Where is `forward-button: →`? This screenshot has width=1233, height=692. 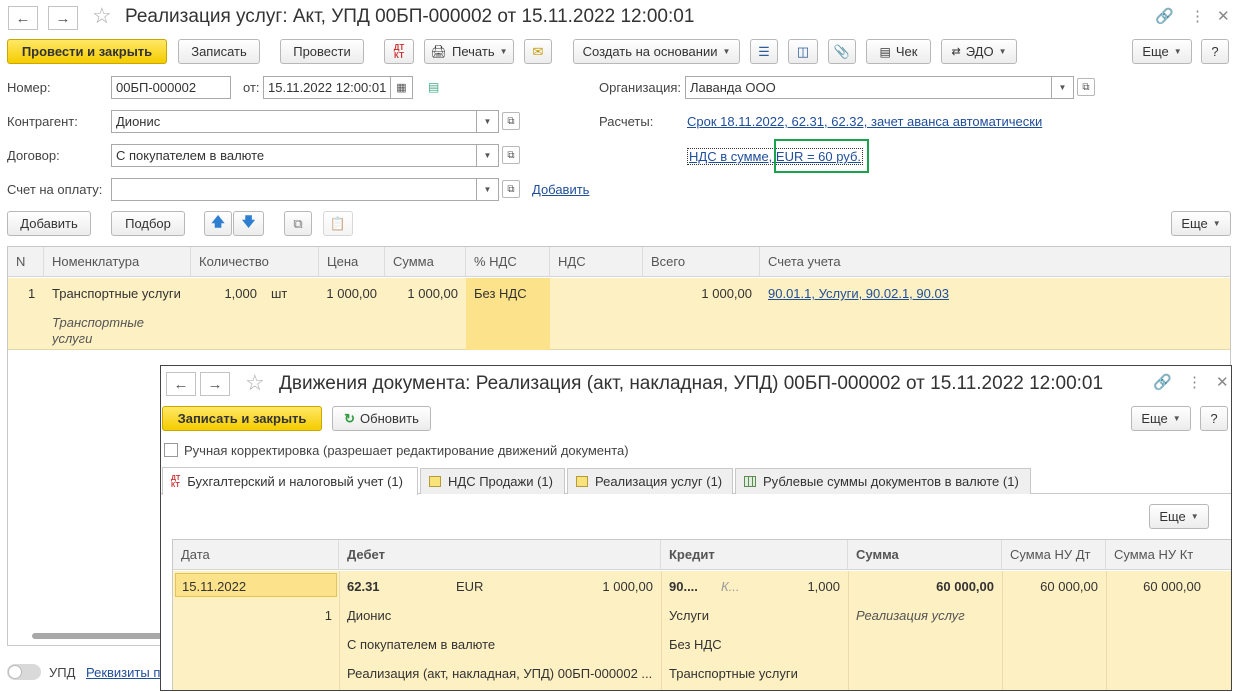 forward-button: → is located at coordinates (63, 18).